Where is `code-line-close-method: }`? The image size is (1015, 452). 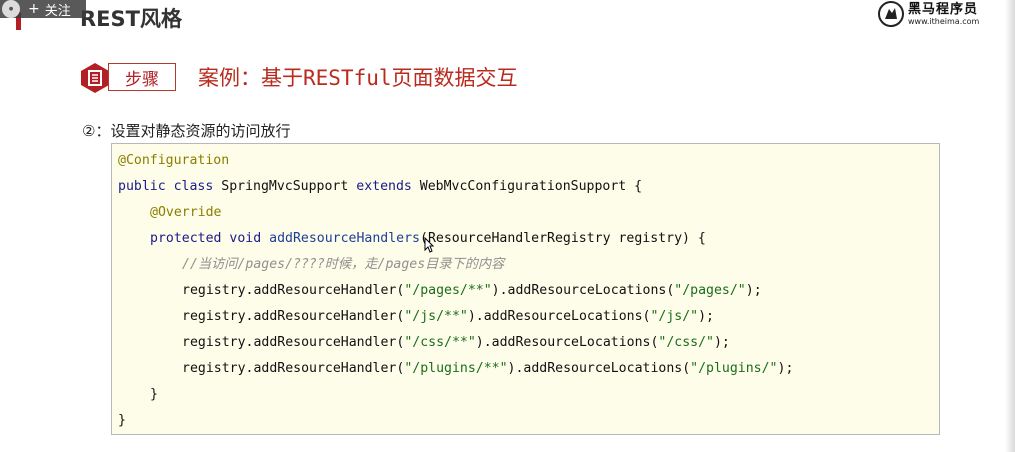 code-line-close-method: } is located at coordinates (154, 395).